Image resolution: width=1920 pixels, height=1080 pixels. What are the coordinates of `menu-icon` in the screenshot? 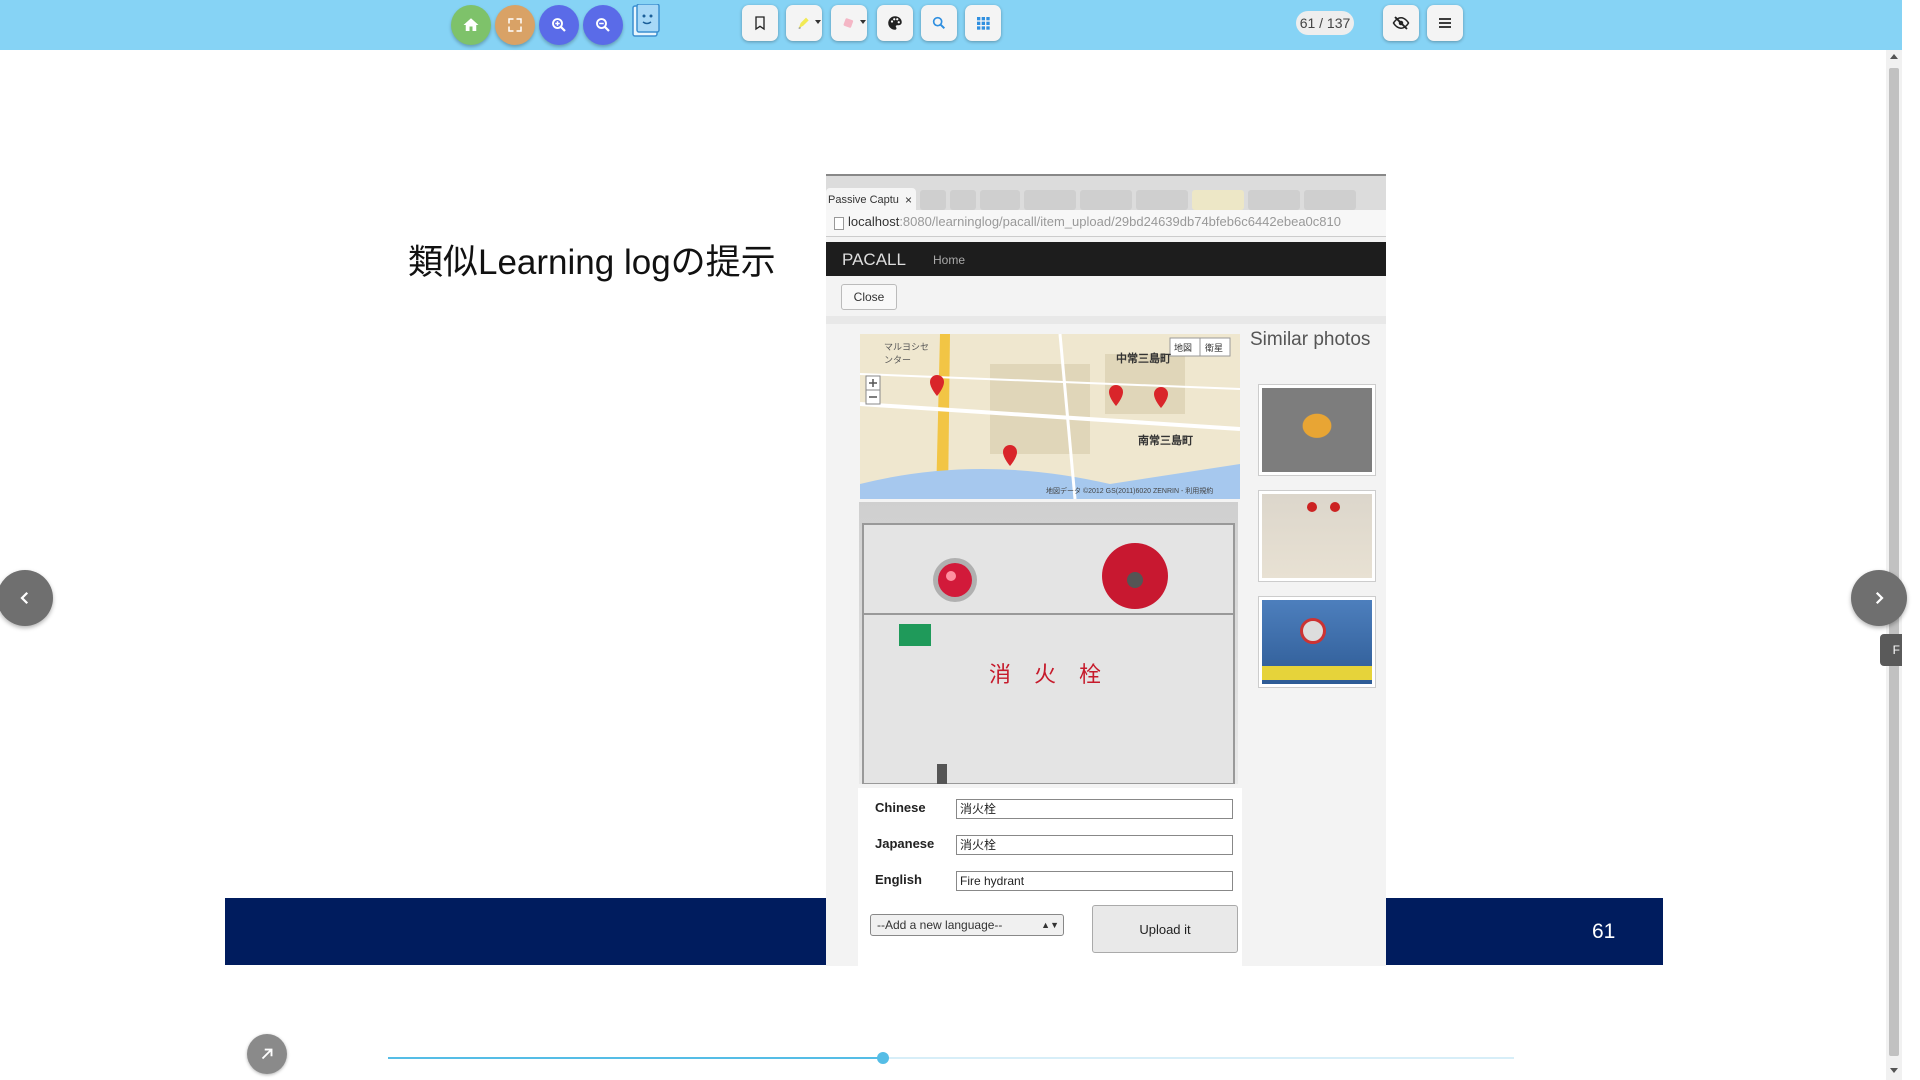 It's located at (1445, 23).